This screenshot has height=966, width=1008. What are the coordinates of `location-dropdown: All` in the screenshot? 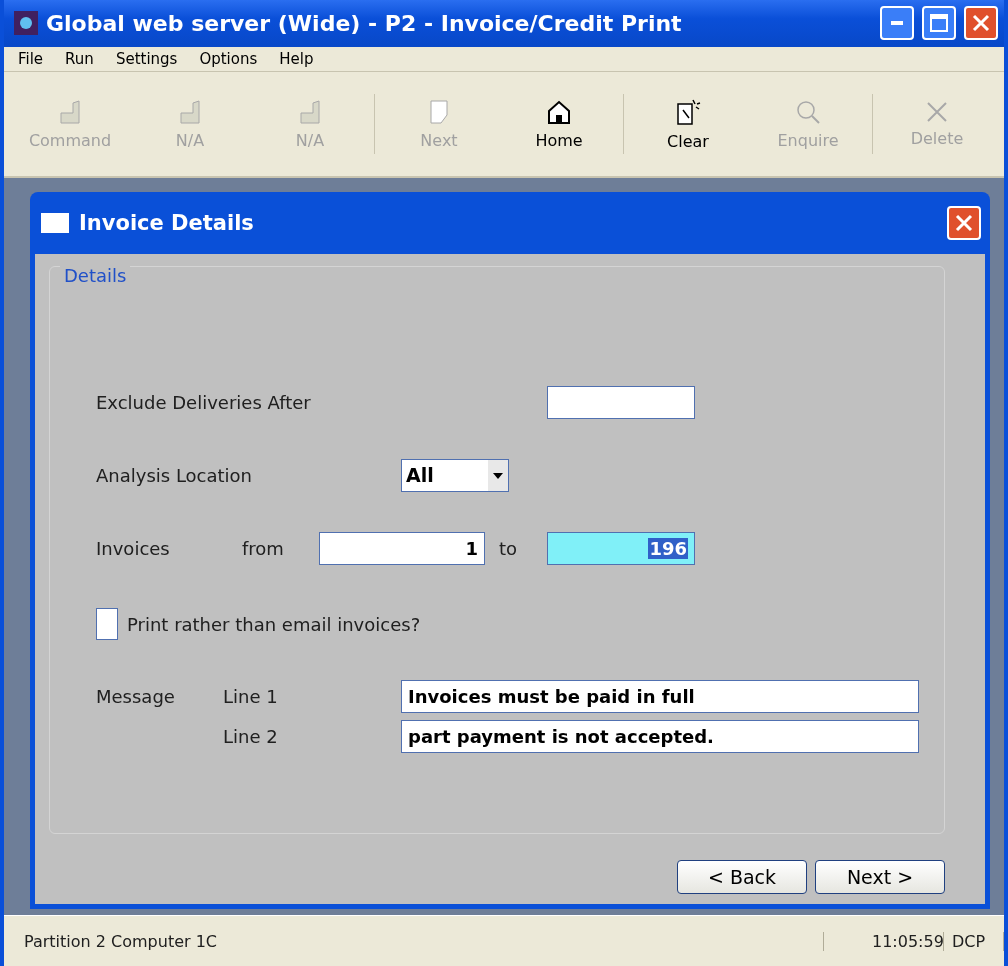 It's located at (455, 475).